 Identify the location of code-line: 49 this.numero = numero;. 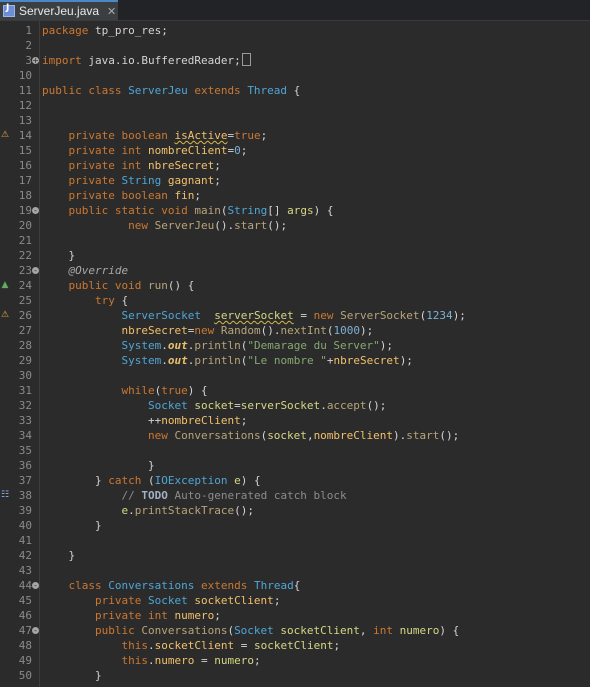
(295, 660).